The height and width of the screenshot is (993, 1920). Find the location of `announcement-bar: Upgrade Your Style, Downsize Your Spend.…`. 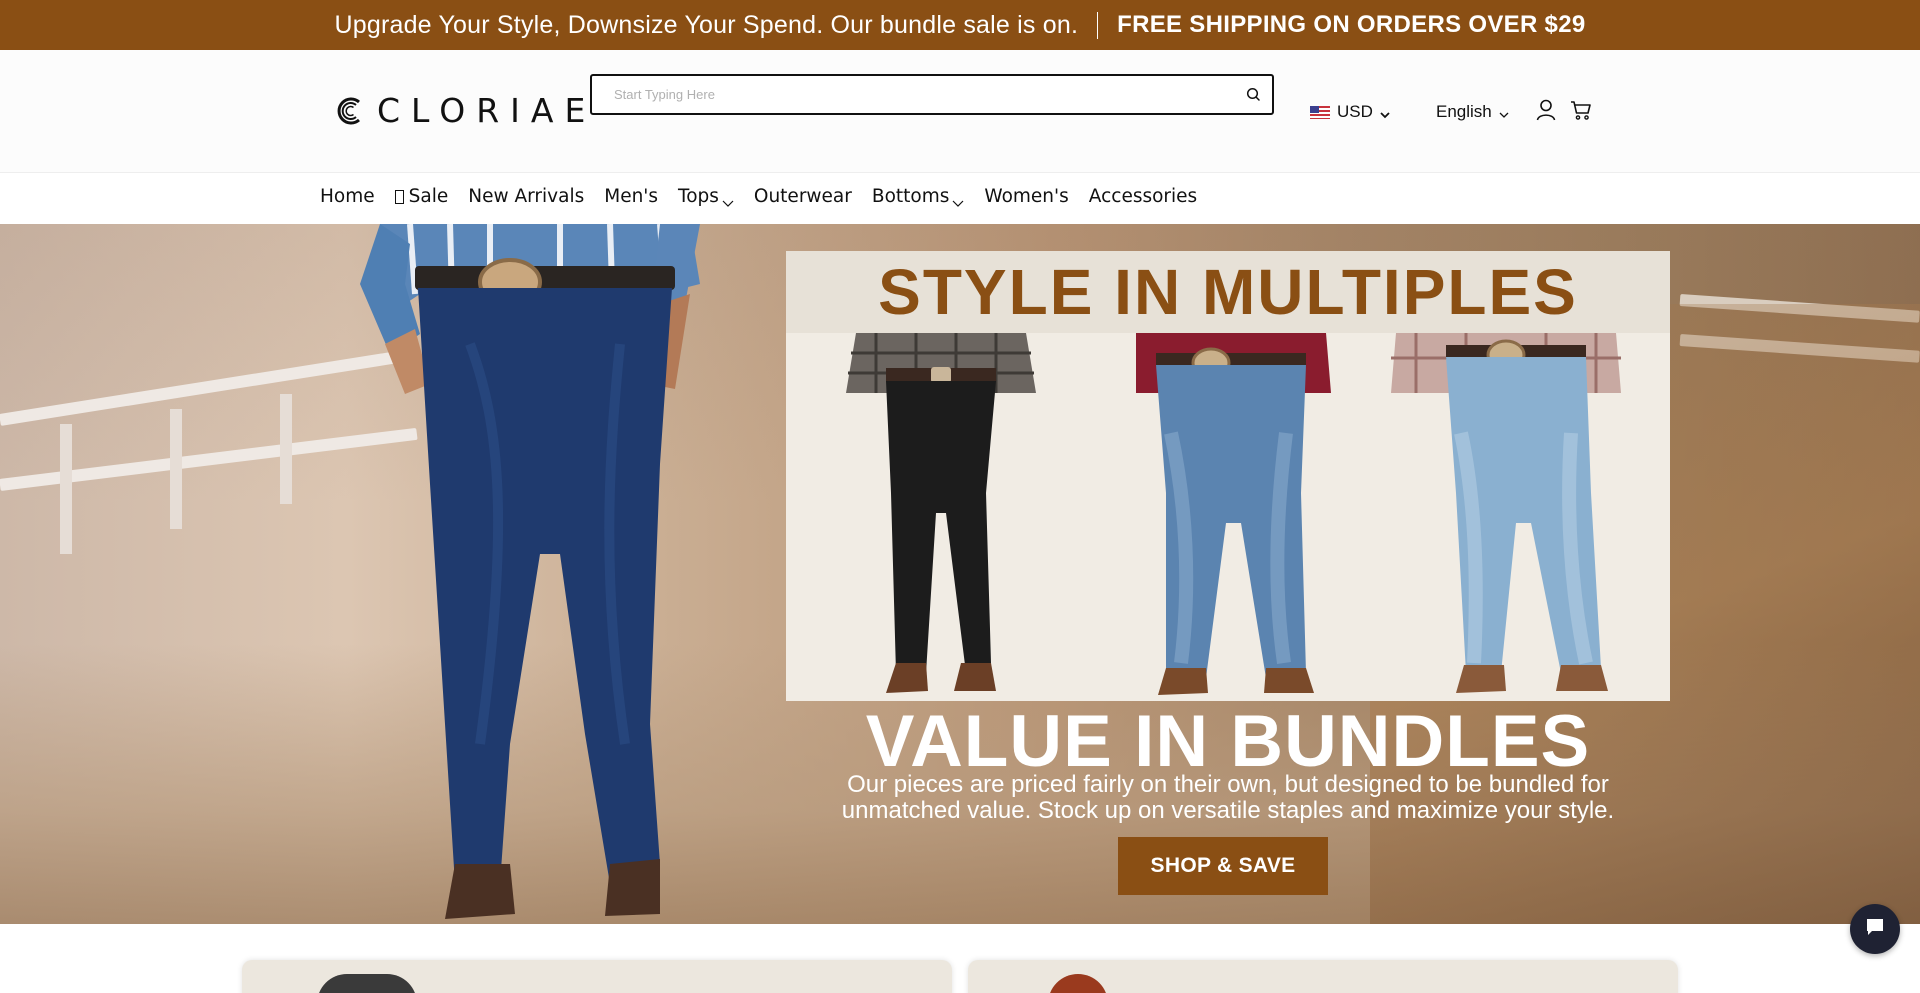

announcement-bar: Upgrade Your Style, Downsize Your Spend.… is located at coordinates (960, 25).